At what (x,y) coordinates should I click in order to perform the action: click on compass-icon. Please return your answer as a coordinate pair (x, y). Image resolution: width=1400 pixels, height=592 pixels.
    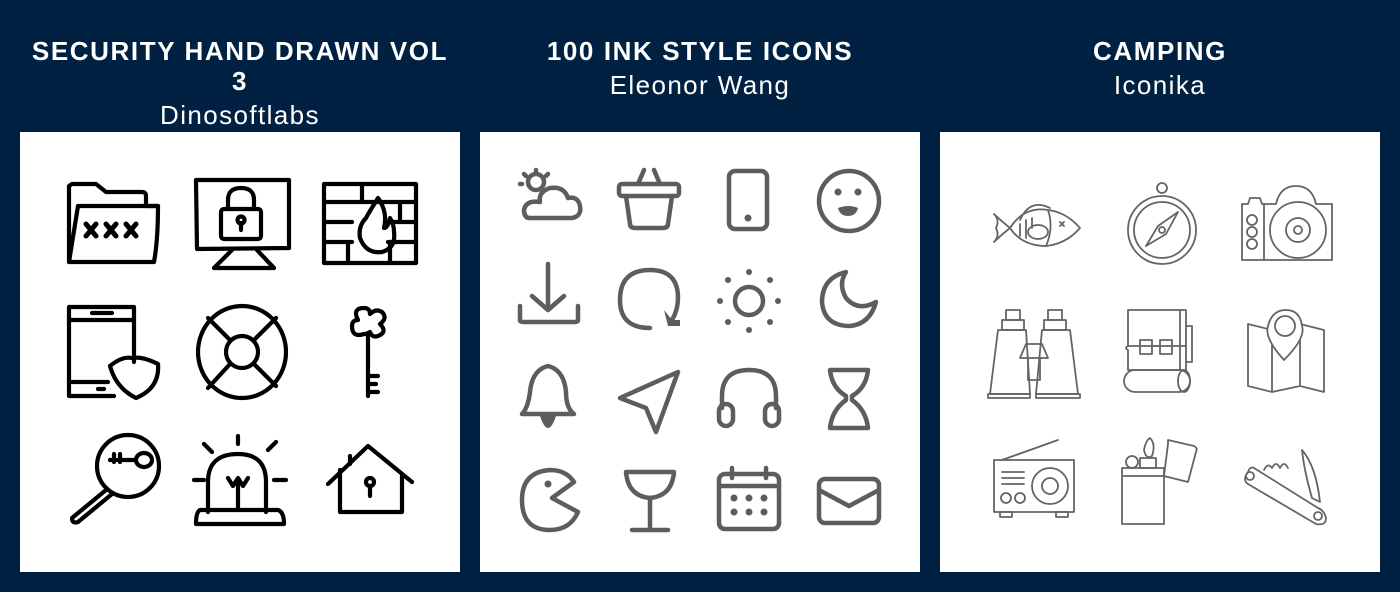
    Looking at the image, I should click on (1162, 224).